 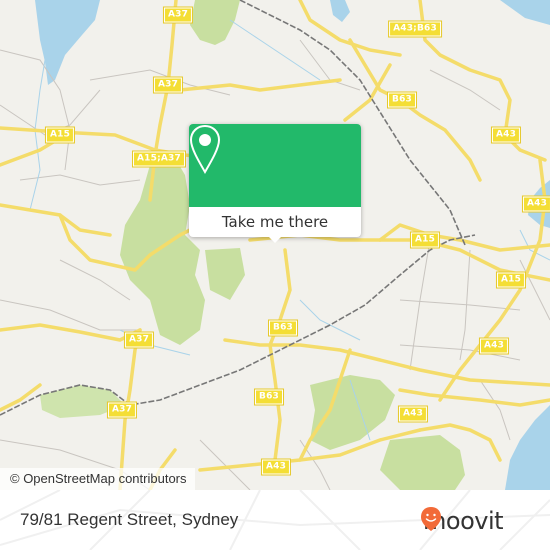 What do you see at coordinates (215, 22) in the screenshot?
I see `park-north` at bounding box center [215, 22].